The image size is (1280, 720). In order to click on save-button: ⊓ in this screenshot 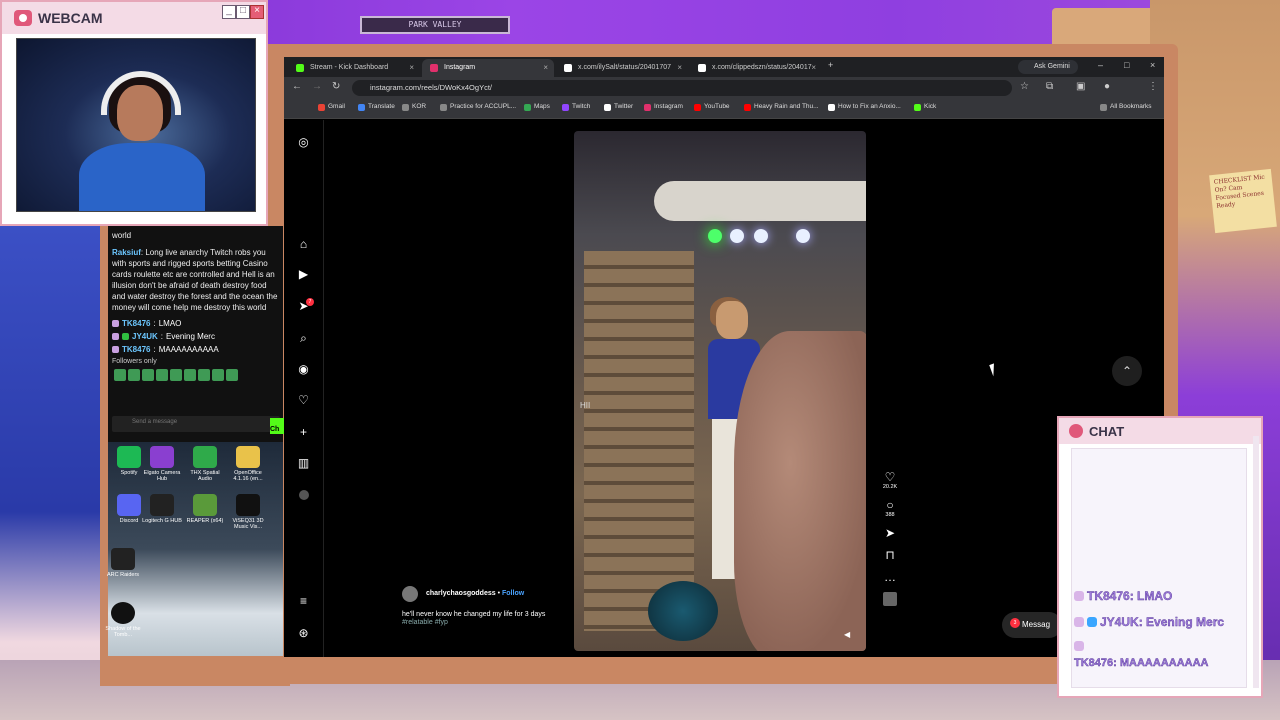, I will do `click(890, 555)`.